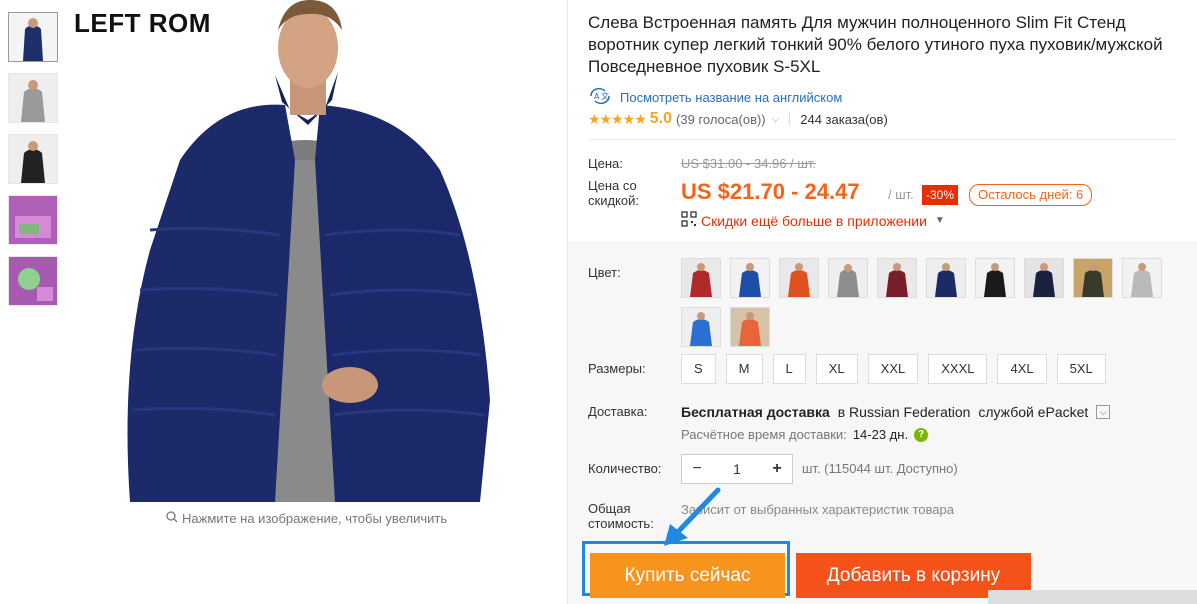  Describe the element at coordinates (897, 278) in the screenshot. I see `color-swatch-wine` at that location.